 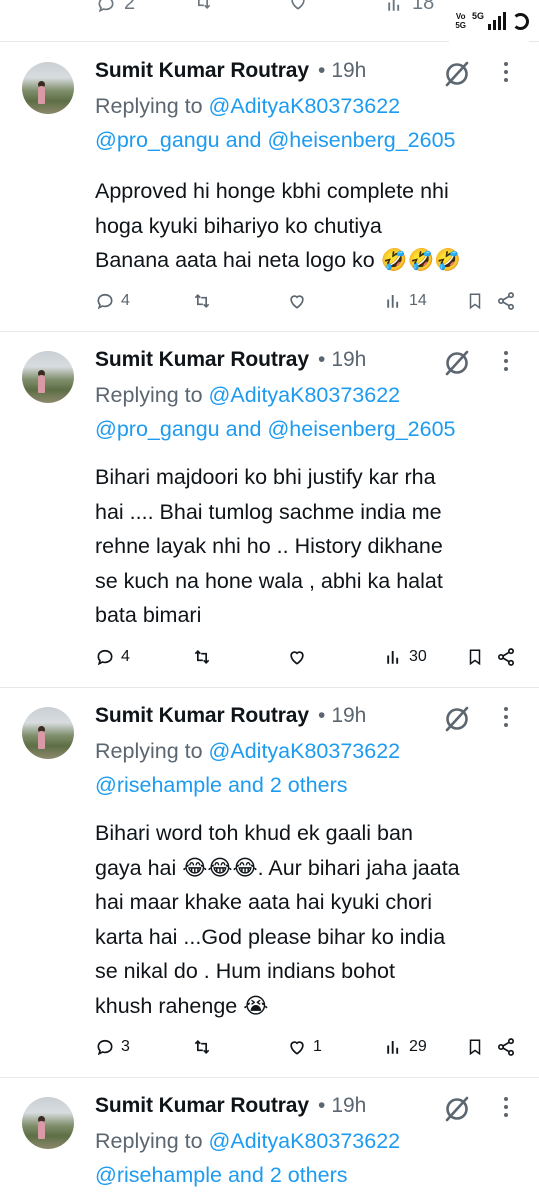 What do you see at coordinates (477, 16) in the screenshot?
I see `network-type: 5G` at bounding box center [477, 16].